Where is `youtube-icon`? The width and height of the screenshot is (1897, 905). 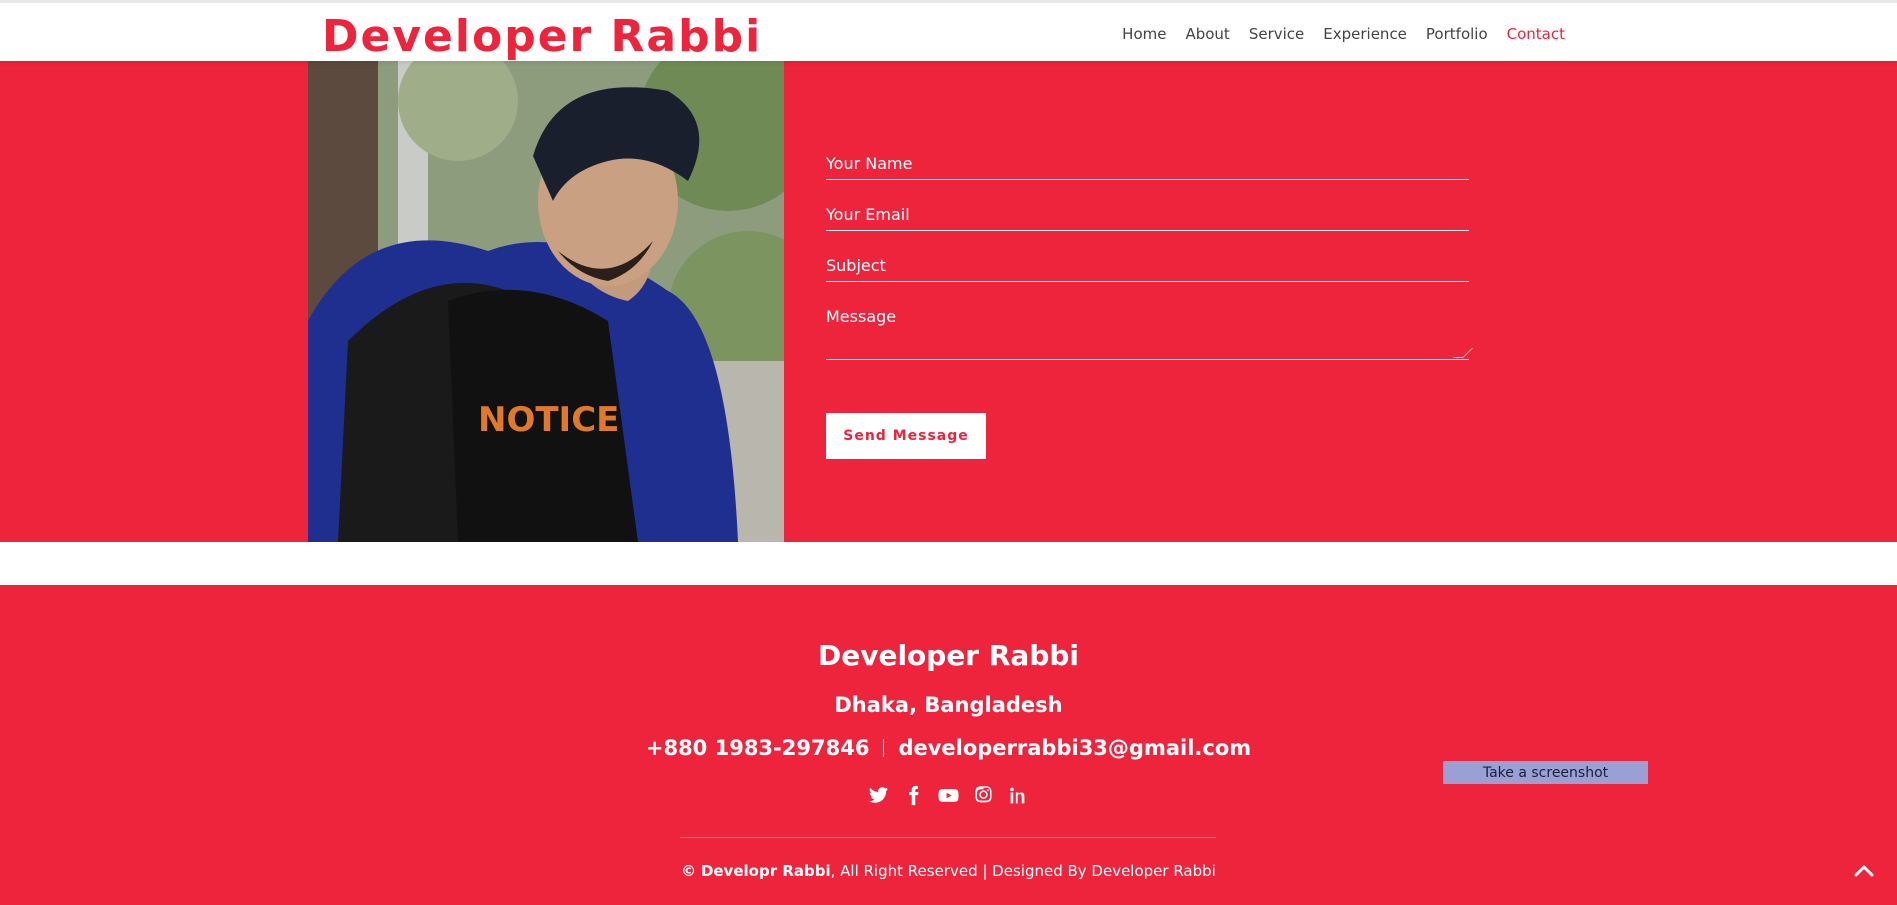 youtube-icon is located at coordinates (948, 795).